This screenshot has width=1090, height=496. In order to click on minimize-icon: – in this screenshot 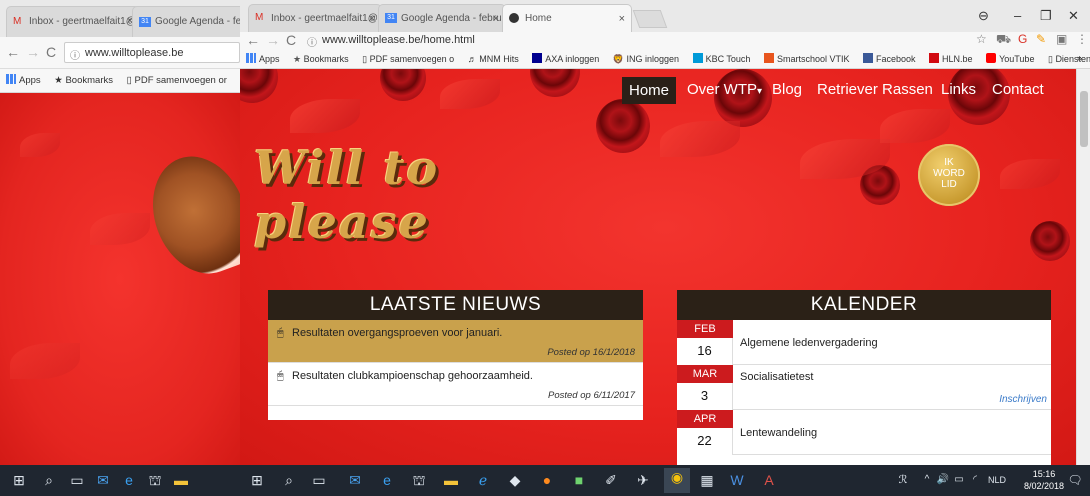, I will do `click(1017, 15)`.